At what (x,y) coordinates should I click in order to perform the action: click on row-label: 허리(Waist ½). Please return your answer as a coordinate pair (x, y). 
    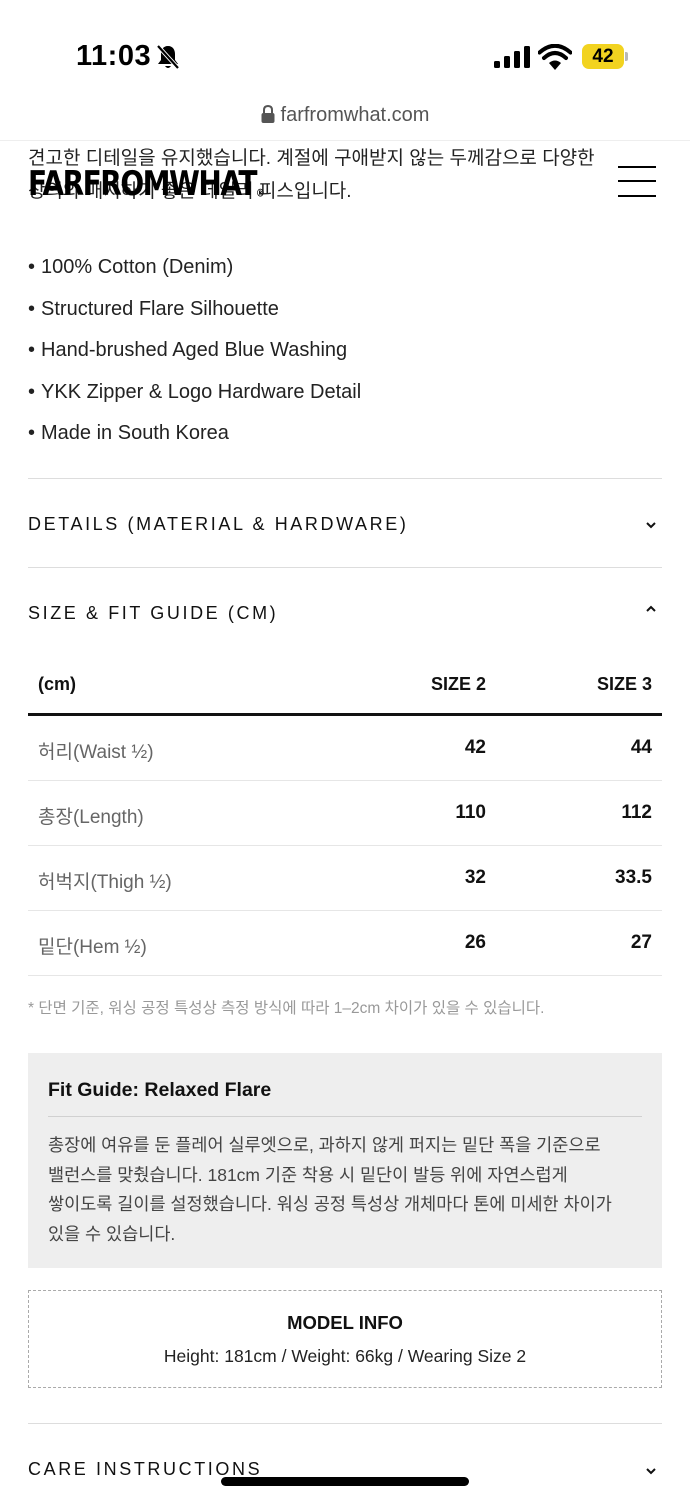
    Looking at the image, I should click on (96, 752).